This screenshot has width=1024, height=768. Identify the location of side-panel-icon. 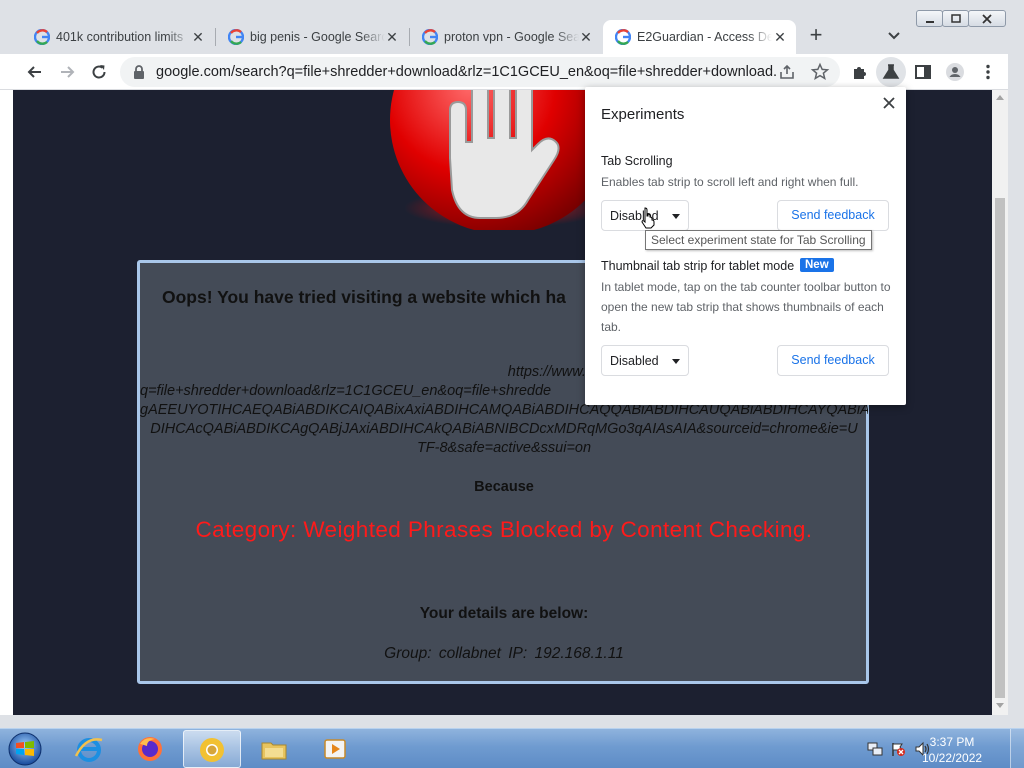
(923, 72).